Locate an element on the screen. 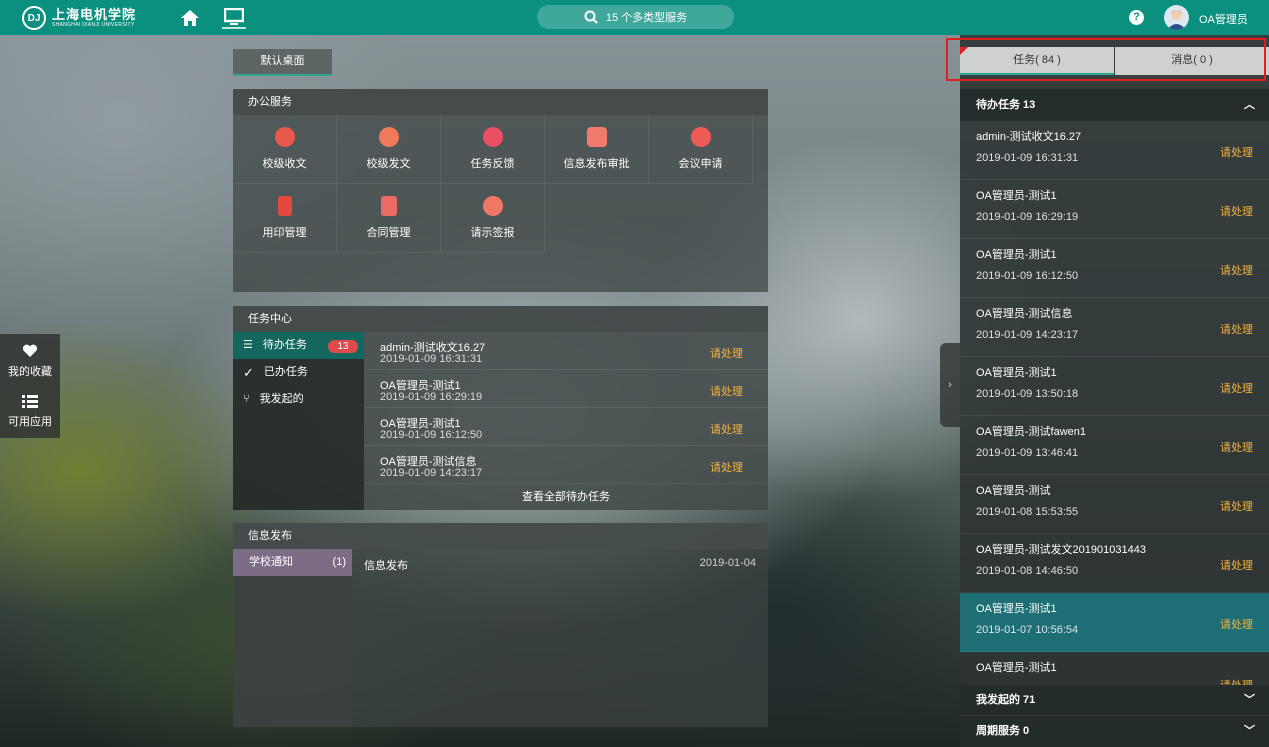 Image resolution: width=1269 pixels, height=747 pixels. list-item: OA管理员-测试fawen1 2019-01-09 13:46:41 请处理 is located at coordinates (1114, 445).